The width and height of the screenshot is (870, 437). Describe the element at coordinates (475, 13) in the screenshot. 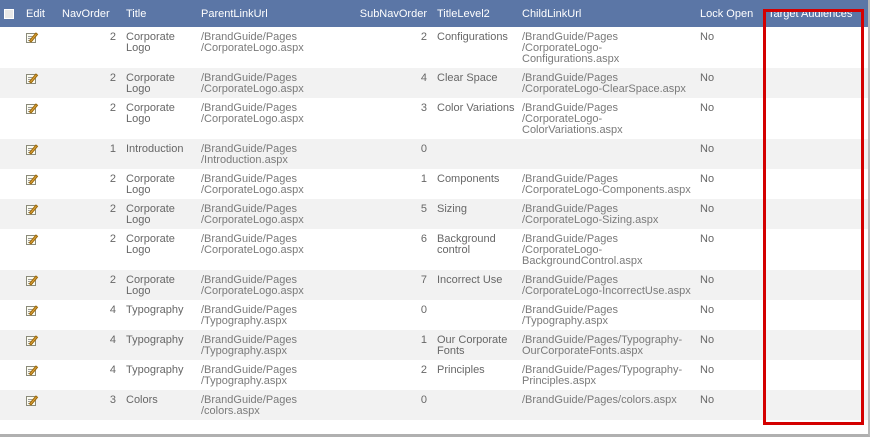

I see `column-header-titlelevel2: TitleLevel2` at that location.